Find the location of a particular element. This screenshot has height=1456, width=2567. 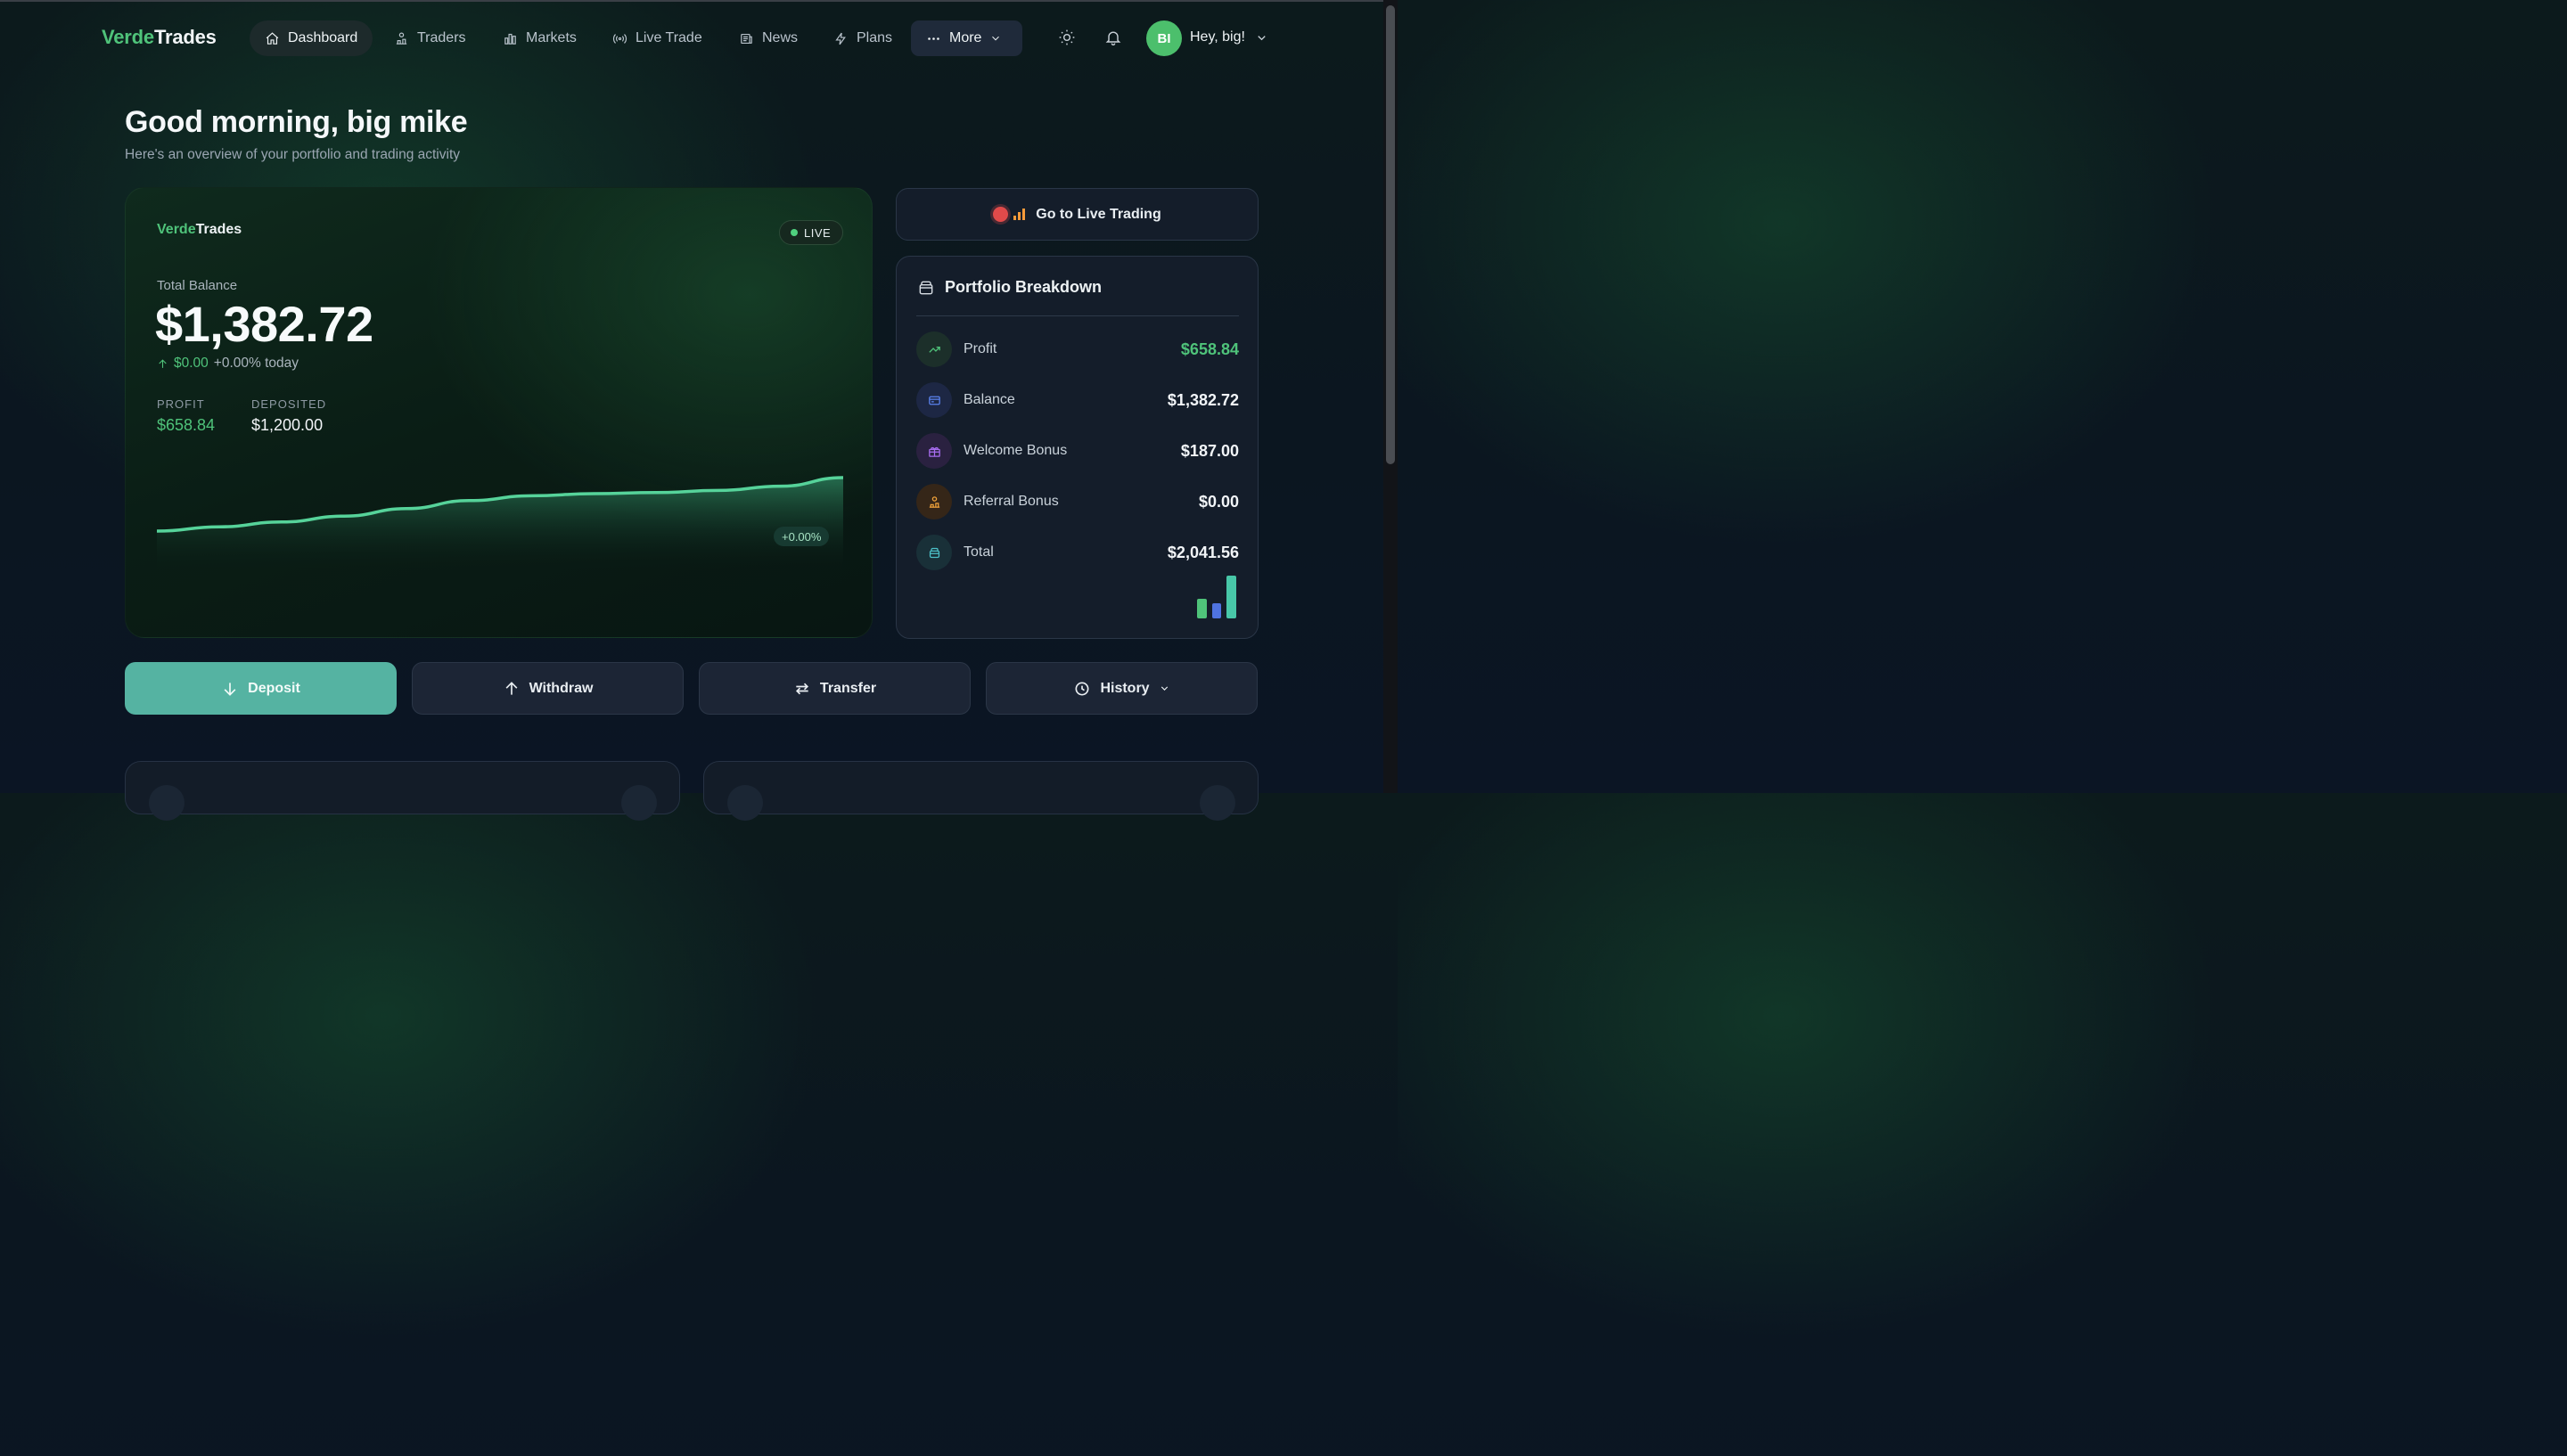

portfolio-breakdown-header: Portfolio Breakdown is located at coordinates (1009, 287).